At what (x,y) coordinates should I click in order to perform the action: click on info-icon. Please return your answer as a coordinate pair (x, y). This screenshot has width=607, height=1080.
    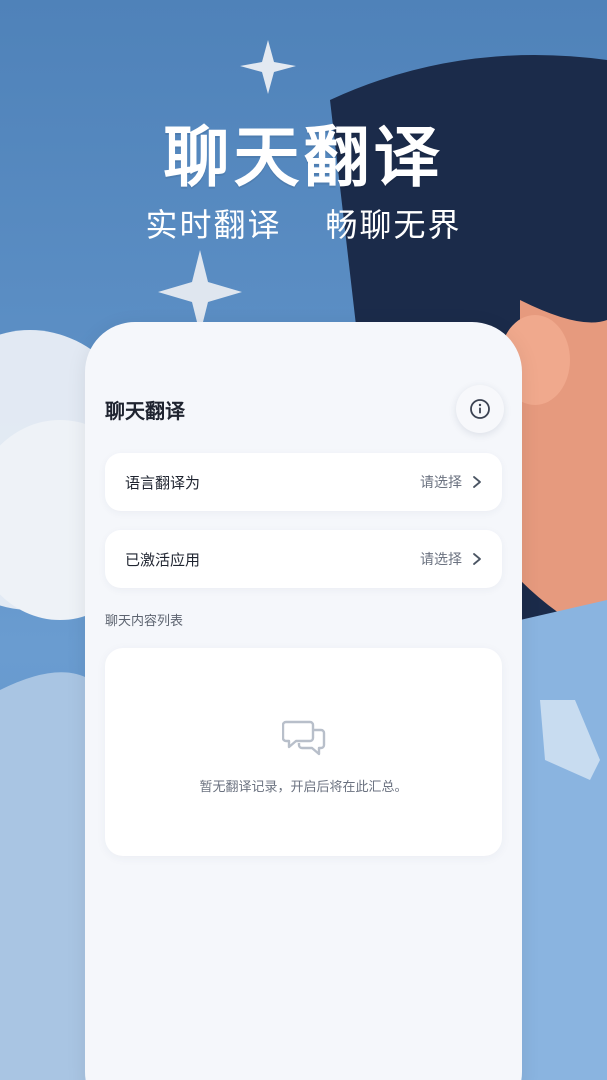
    Looking at the image, I should click on (480, 409).